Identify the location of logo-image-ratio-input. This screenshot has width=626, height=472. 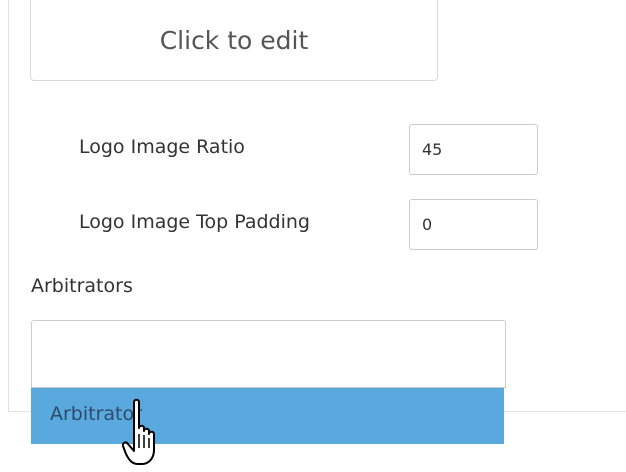
(473, 149).